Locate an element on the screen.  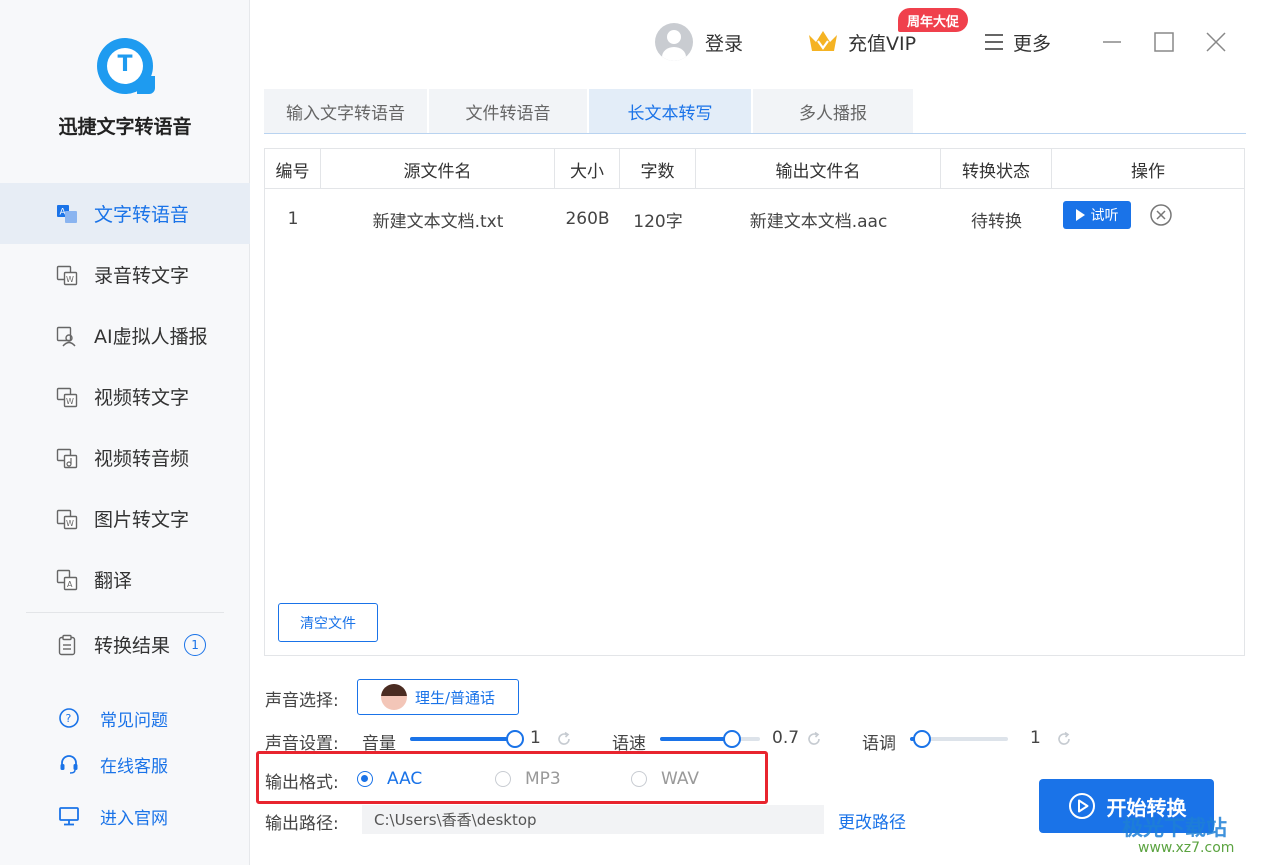
sidebar-item-label: 文字转语音 is located at coordinates (142, 215).